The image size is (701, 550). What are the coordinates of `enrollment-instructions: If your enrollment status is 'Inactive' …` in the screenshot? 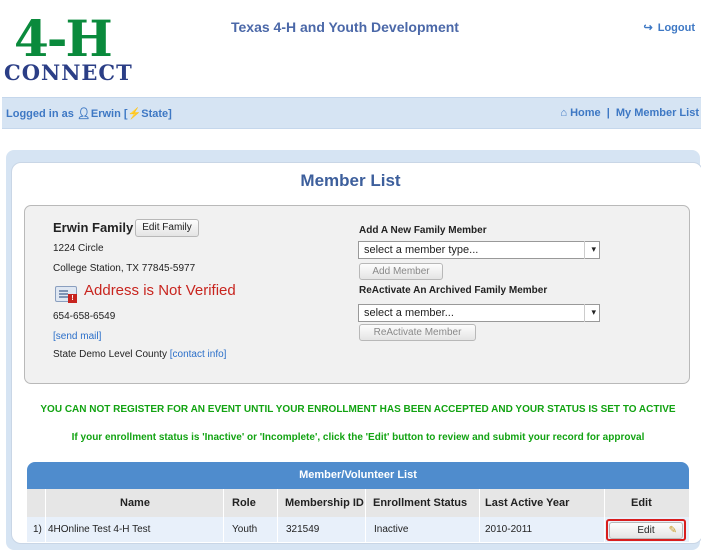 It's located at (358, 437).